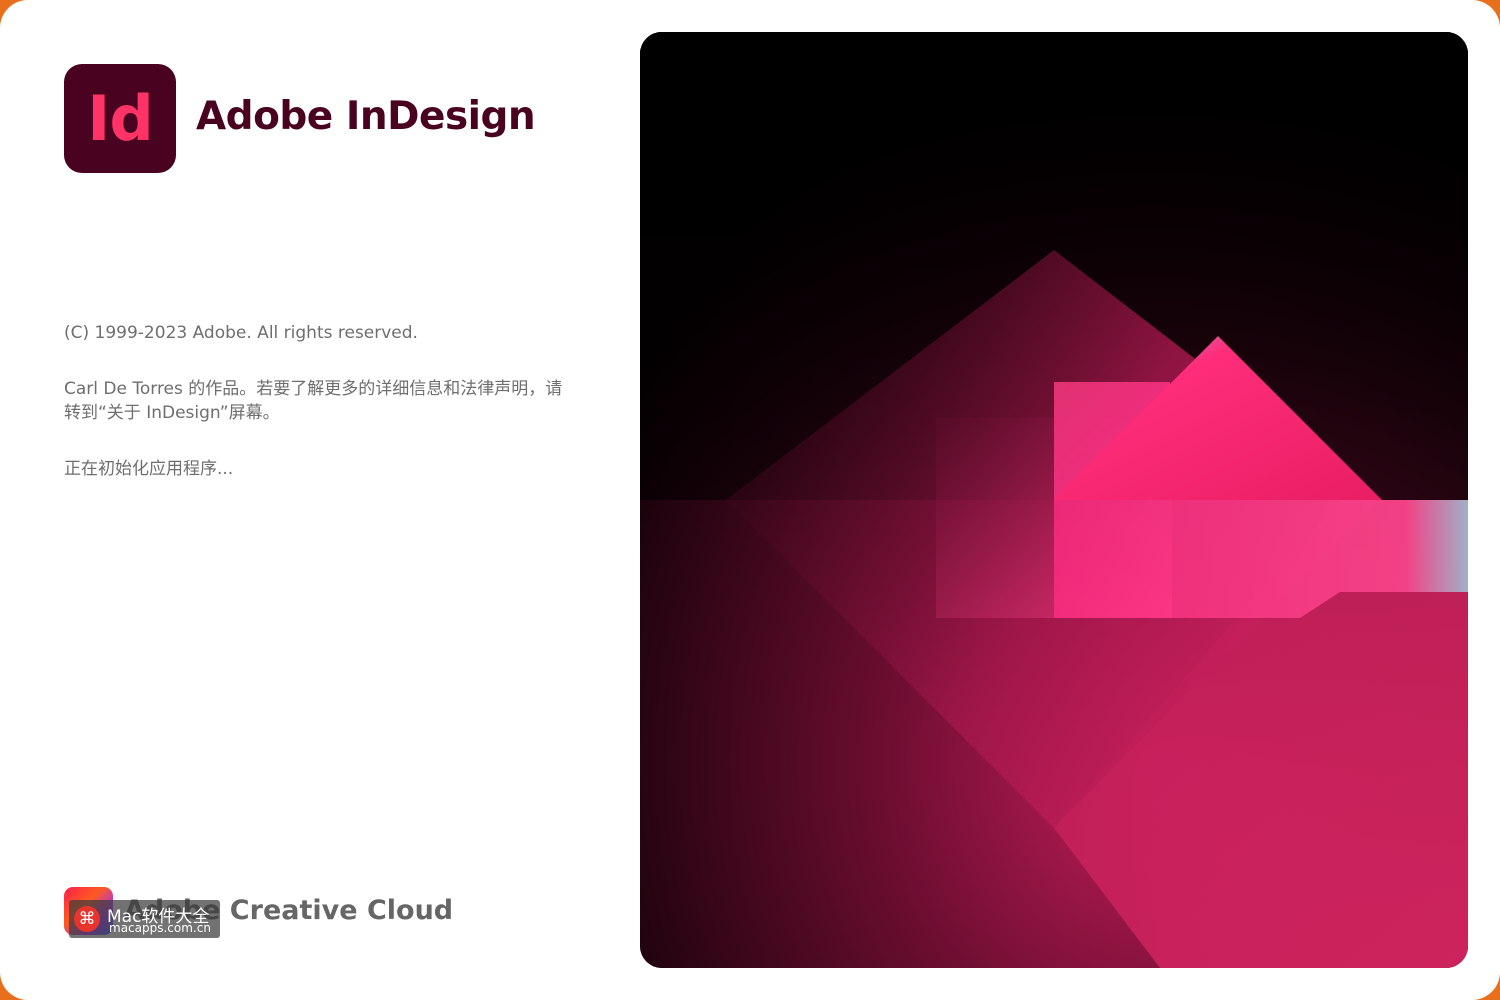  I want to click on watermark-overlay: ⌘ Mac软件大全 macapps.com.cn, so click(144, 919).